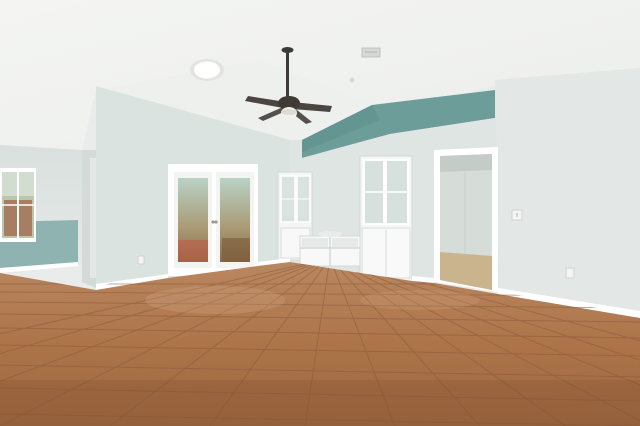 Image resolution: width=640 pixels, height=426 pixels. What do you see at coordinates (215, 300) in the screenshot?
I see `floor-reflection` at bounding box center [215, 300].